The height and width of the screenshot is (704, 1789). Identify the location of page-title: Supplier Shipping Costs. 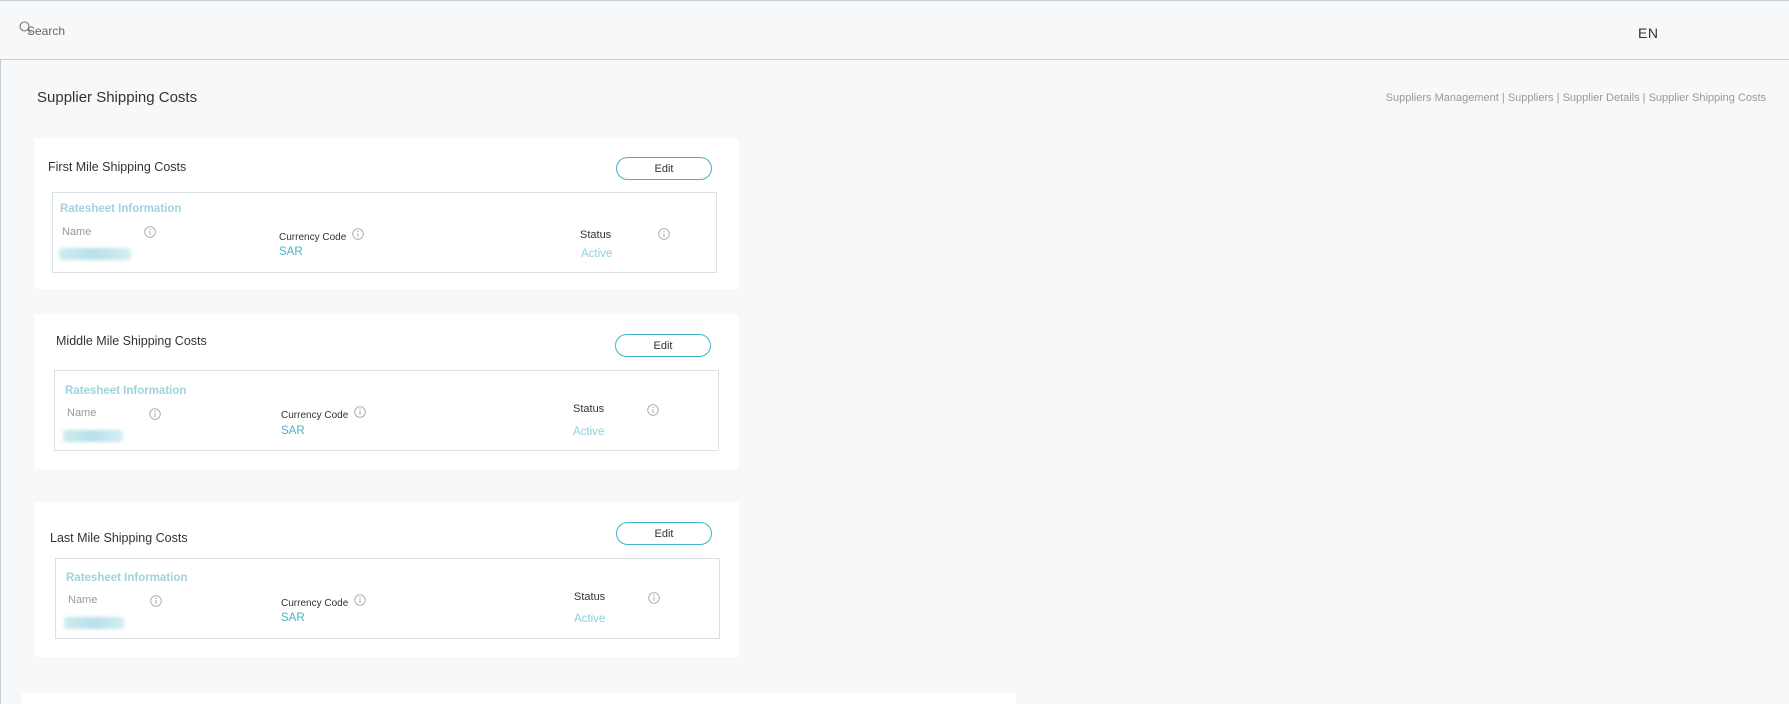
(117, 97).